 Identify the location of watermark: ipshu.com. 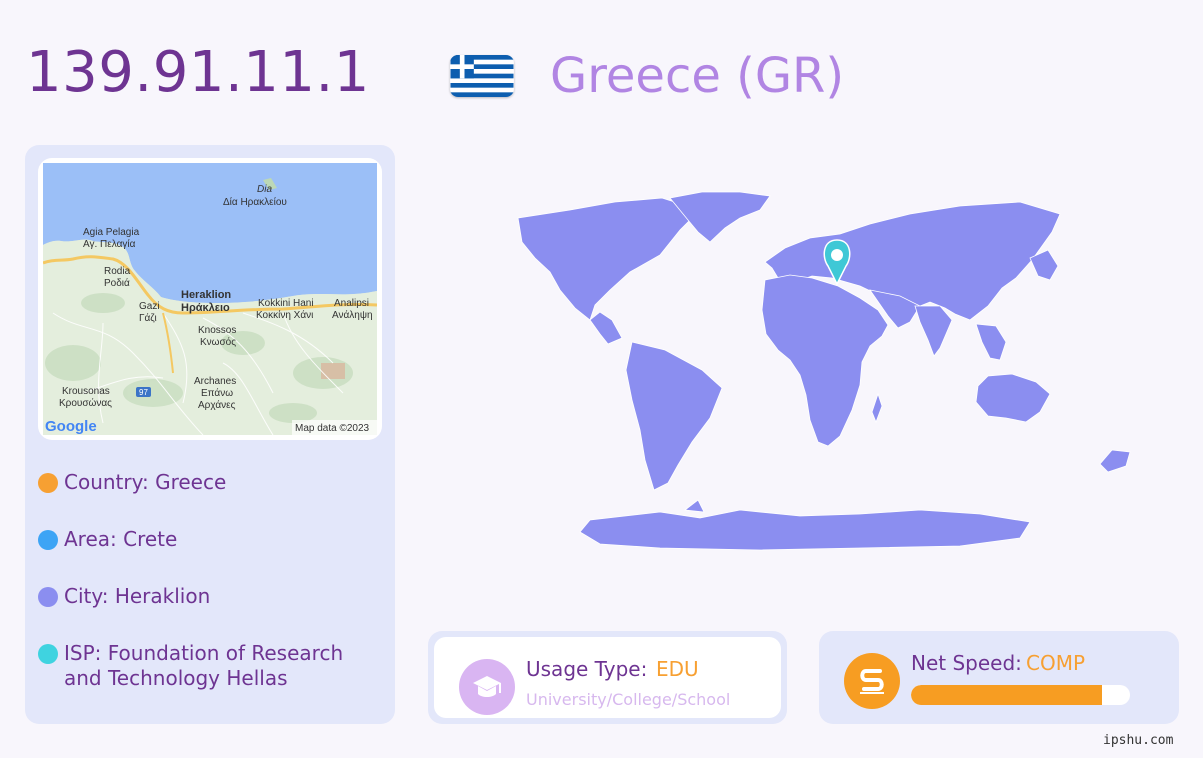
(1138, 740).